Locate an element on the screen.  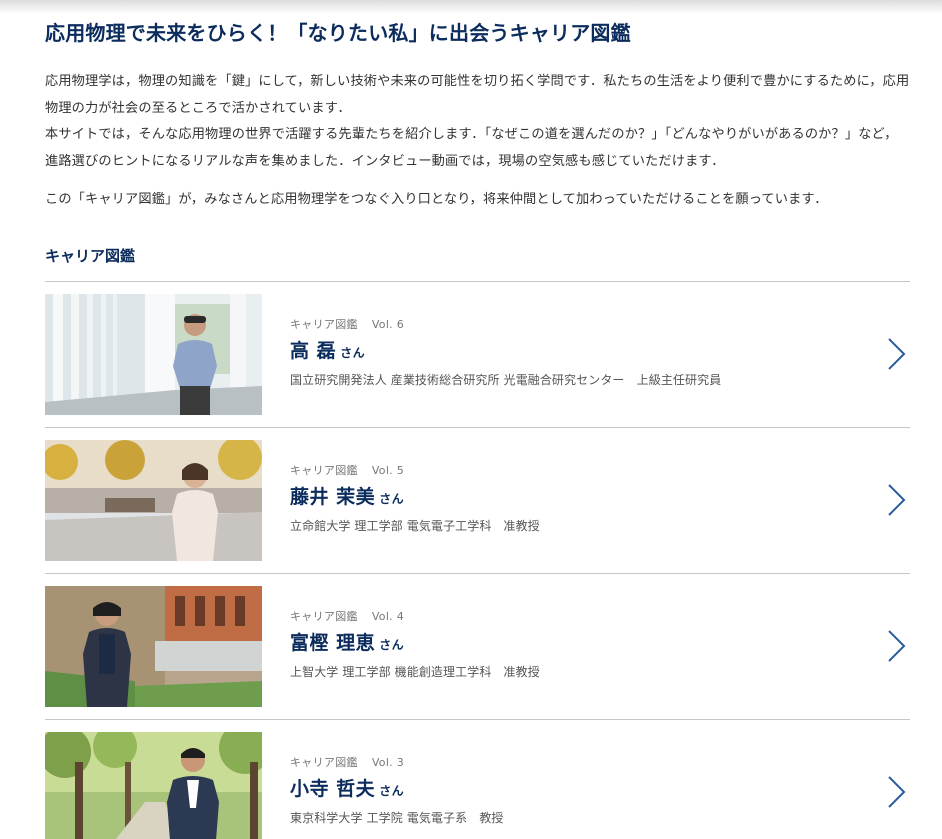
person-affiliation: 東京科学大学 工学院 電気電子系 教授 is located at coordinates (397, 818).